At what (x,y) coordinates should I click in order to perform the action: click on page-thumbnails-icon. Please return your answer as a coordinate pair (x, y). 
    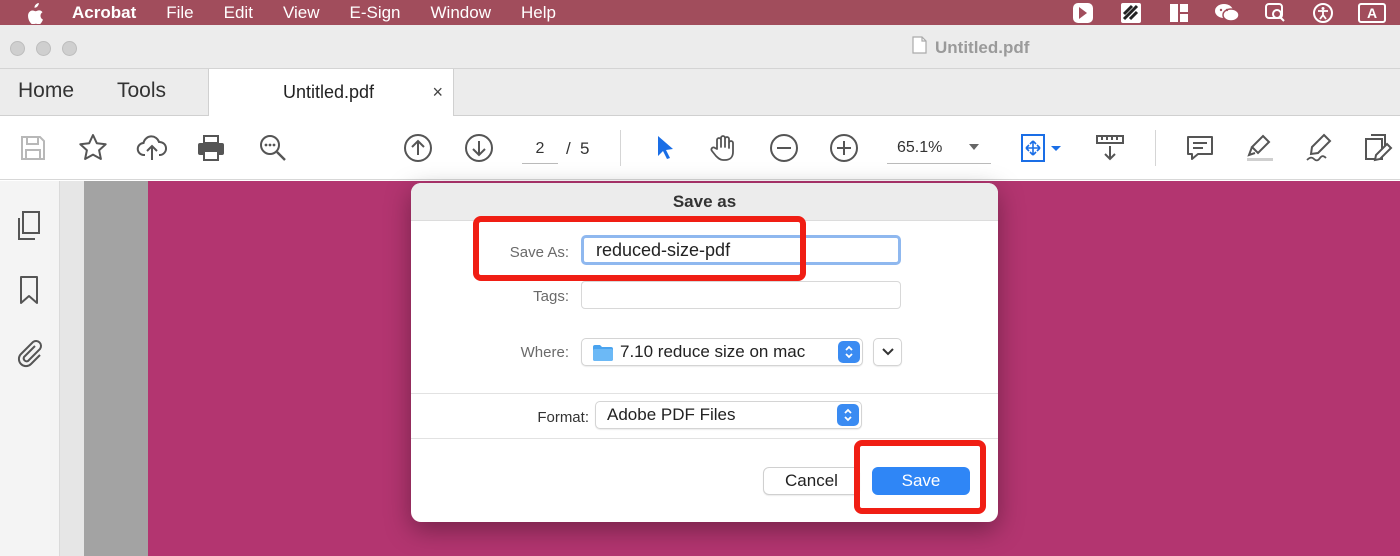
    Looking at the image, I should click on (29, 226).